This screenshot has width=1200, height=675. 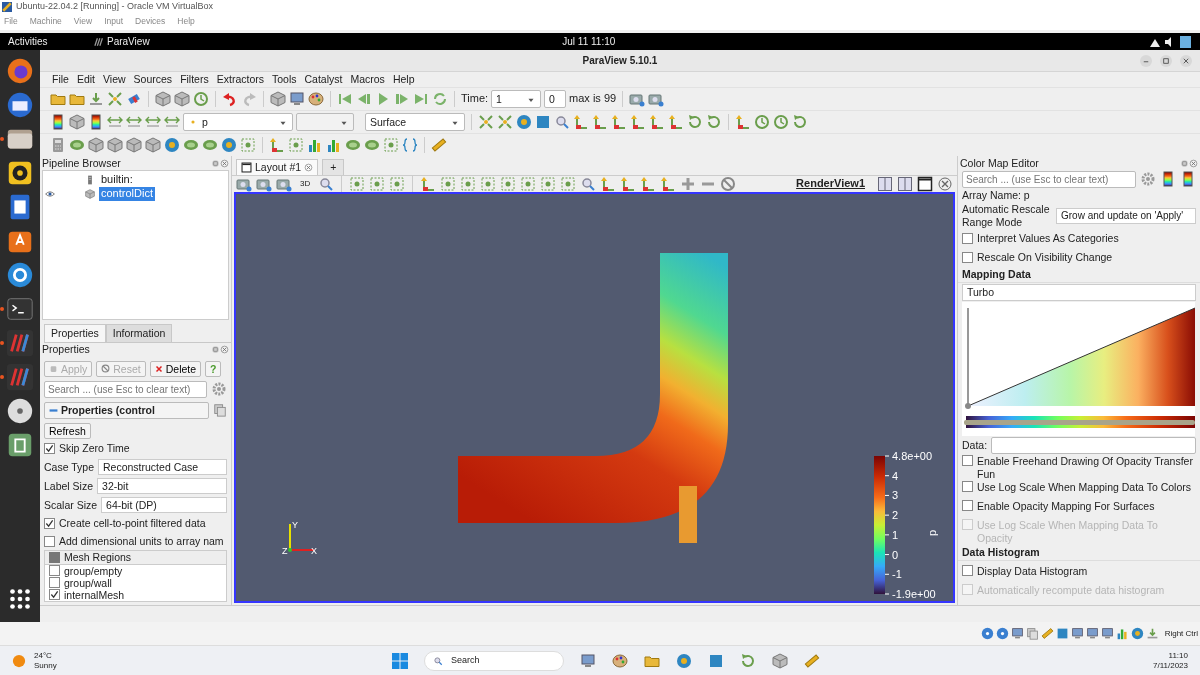 What do you see at coordinates (50, 194) in the screenshot?
I see `eye-icon` at bounding box center [50, 194].